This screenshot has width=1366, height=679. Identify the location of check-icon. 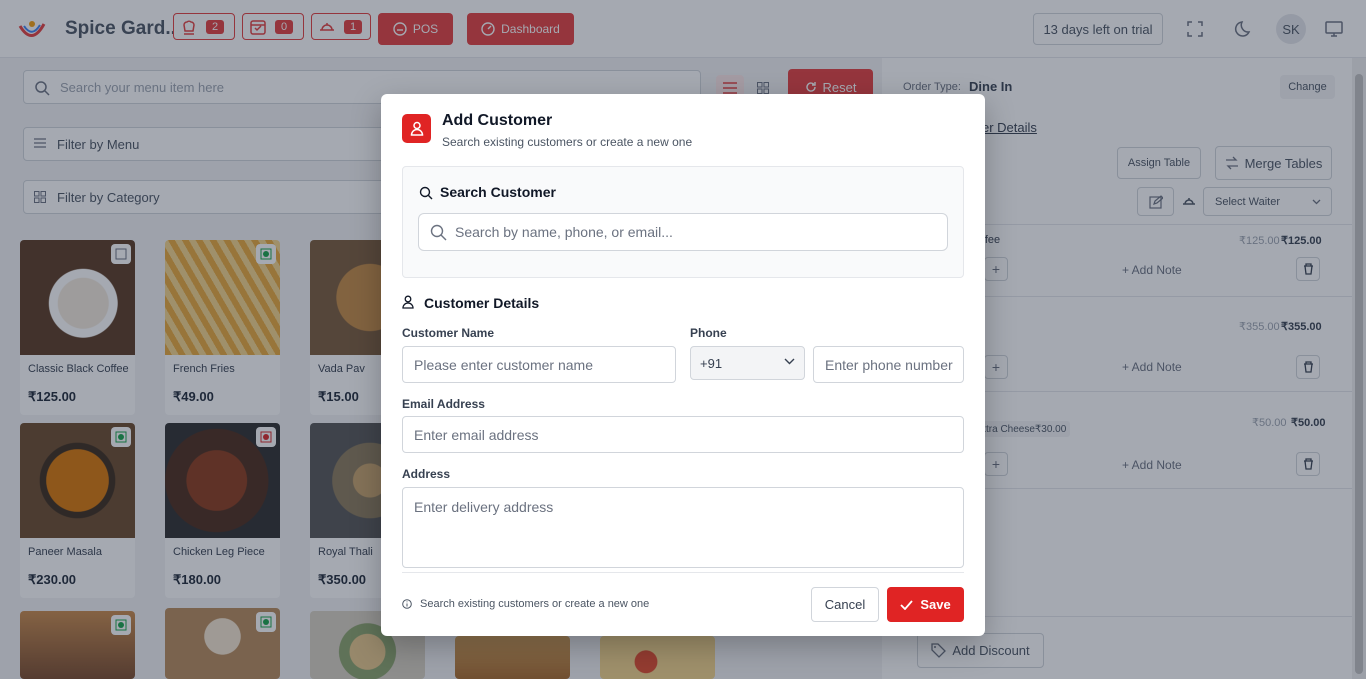
(906, 604).